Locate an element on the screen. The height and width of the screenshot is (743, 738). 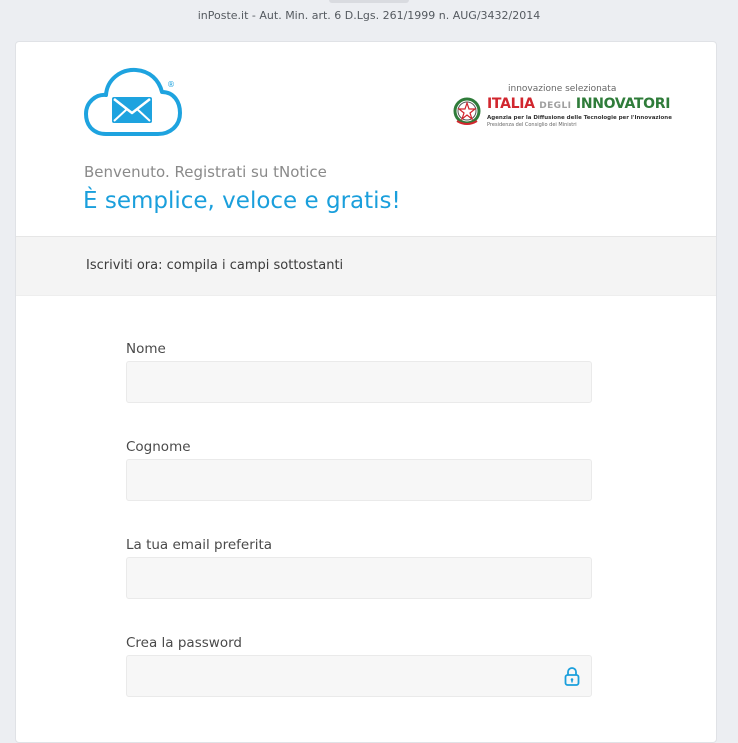
password-input is located at coordinates (359, 676).